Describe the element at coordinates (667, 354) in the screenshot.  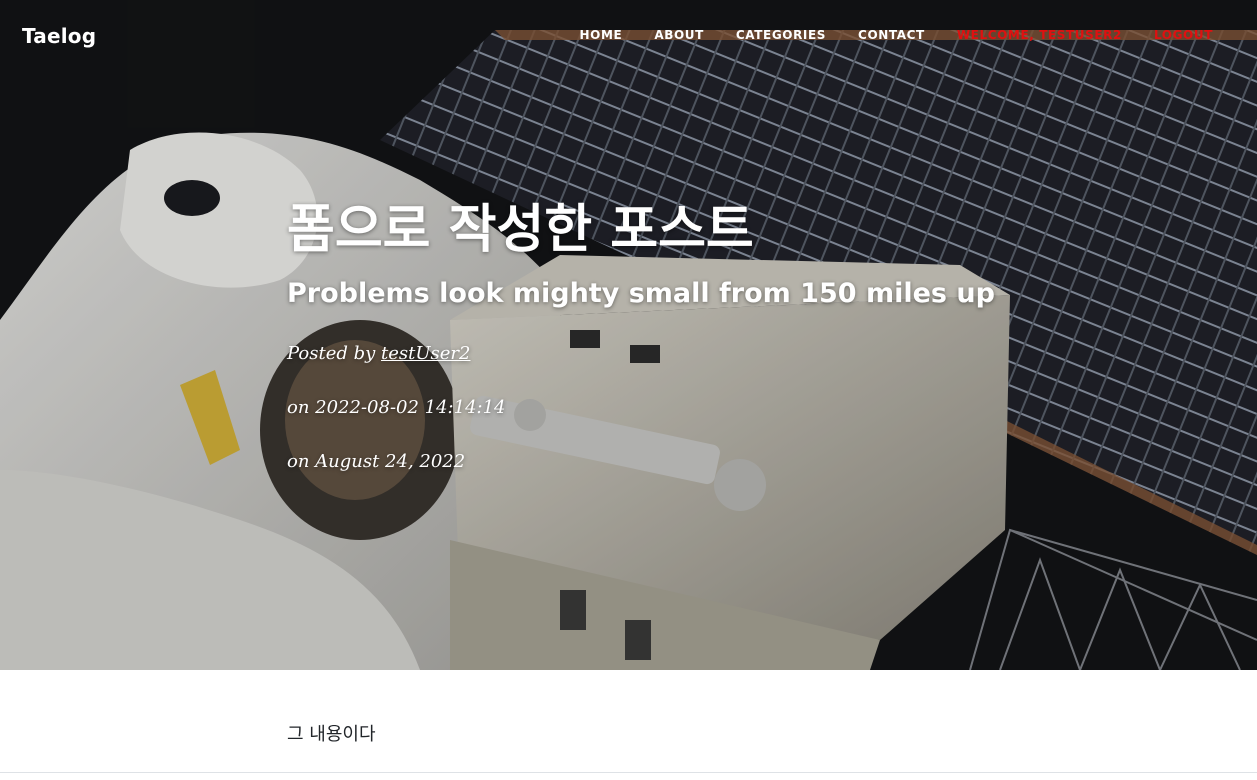
I see `post-meta-author: Posted by testUser2` at that location.